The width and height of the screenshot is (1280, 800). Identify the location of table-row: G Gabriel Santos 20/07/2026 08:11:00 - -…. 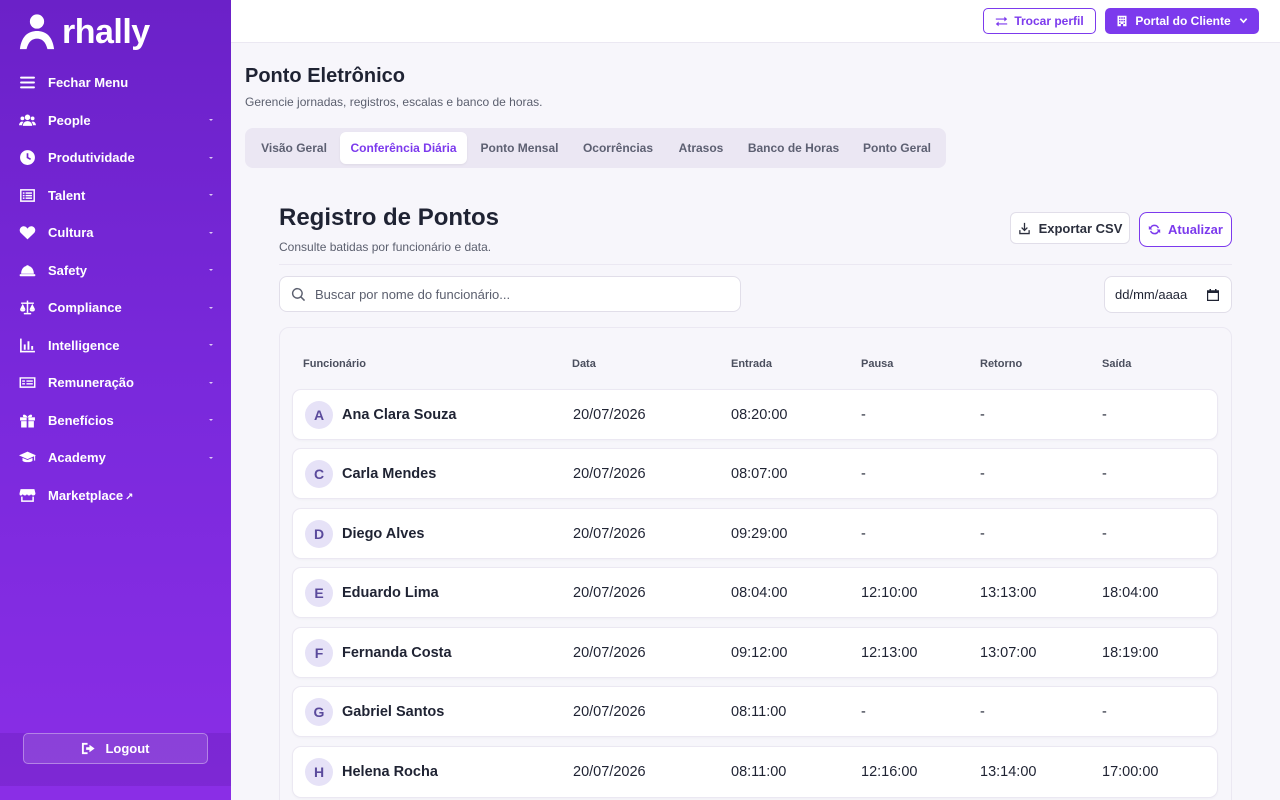
(755, 711).